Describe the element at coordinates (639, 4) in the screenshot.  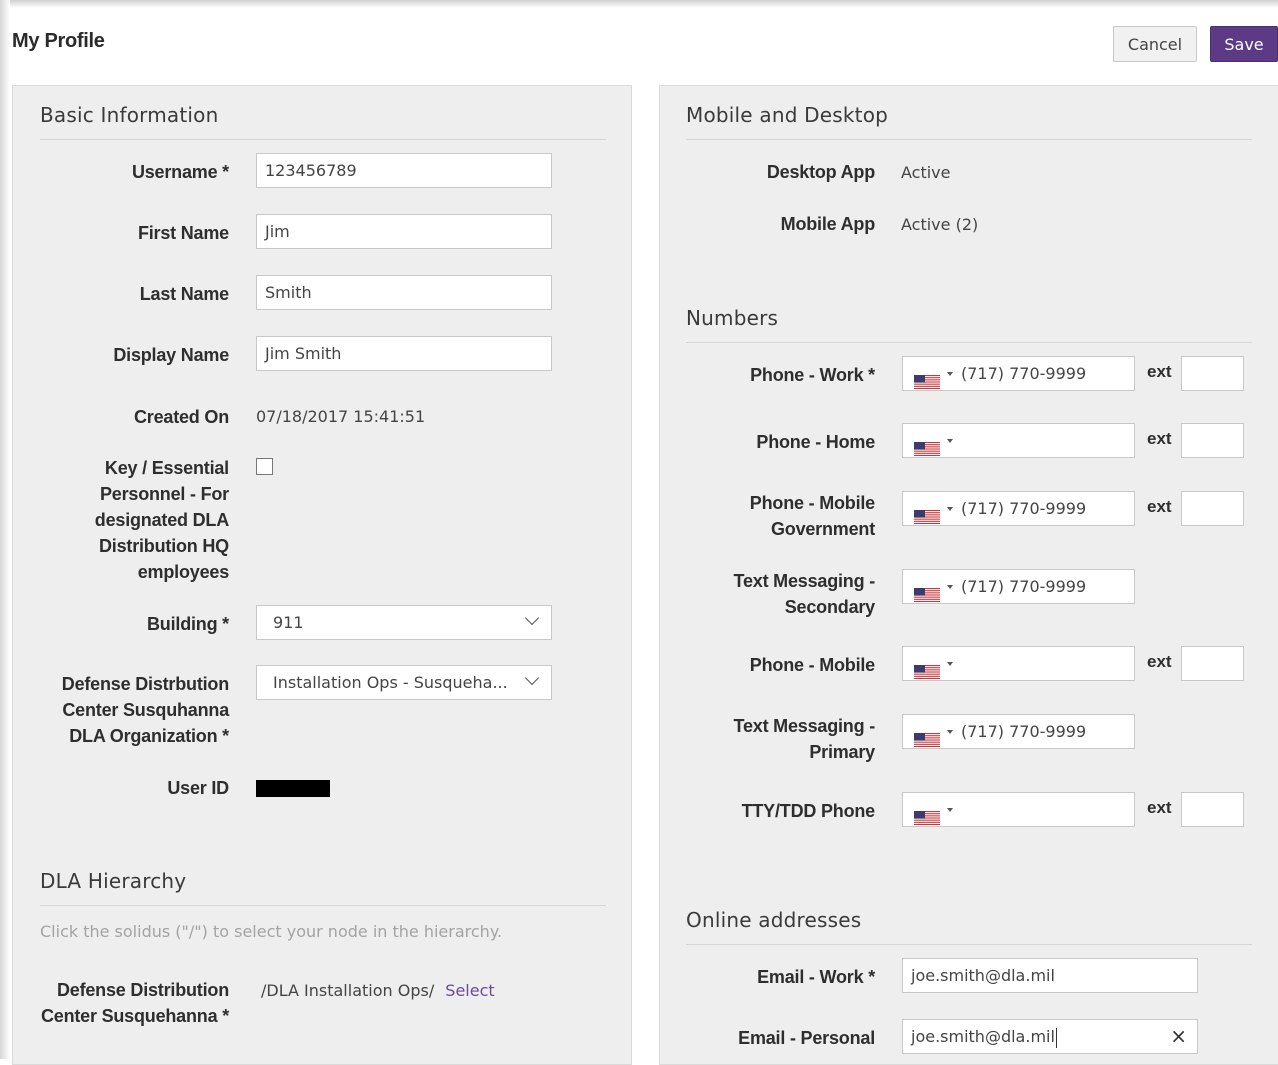
I see `window-top-shadow` at that location.